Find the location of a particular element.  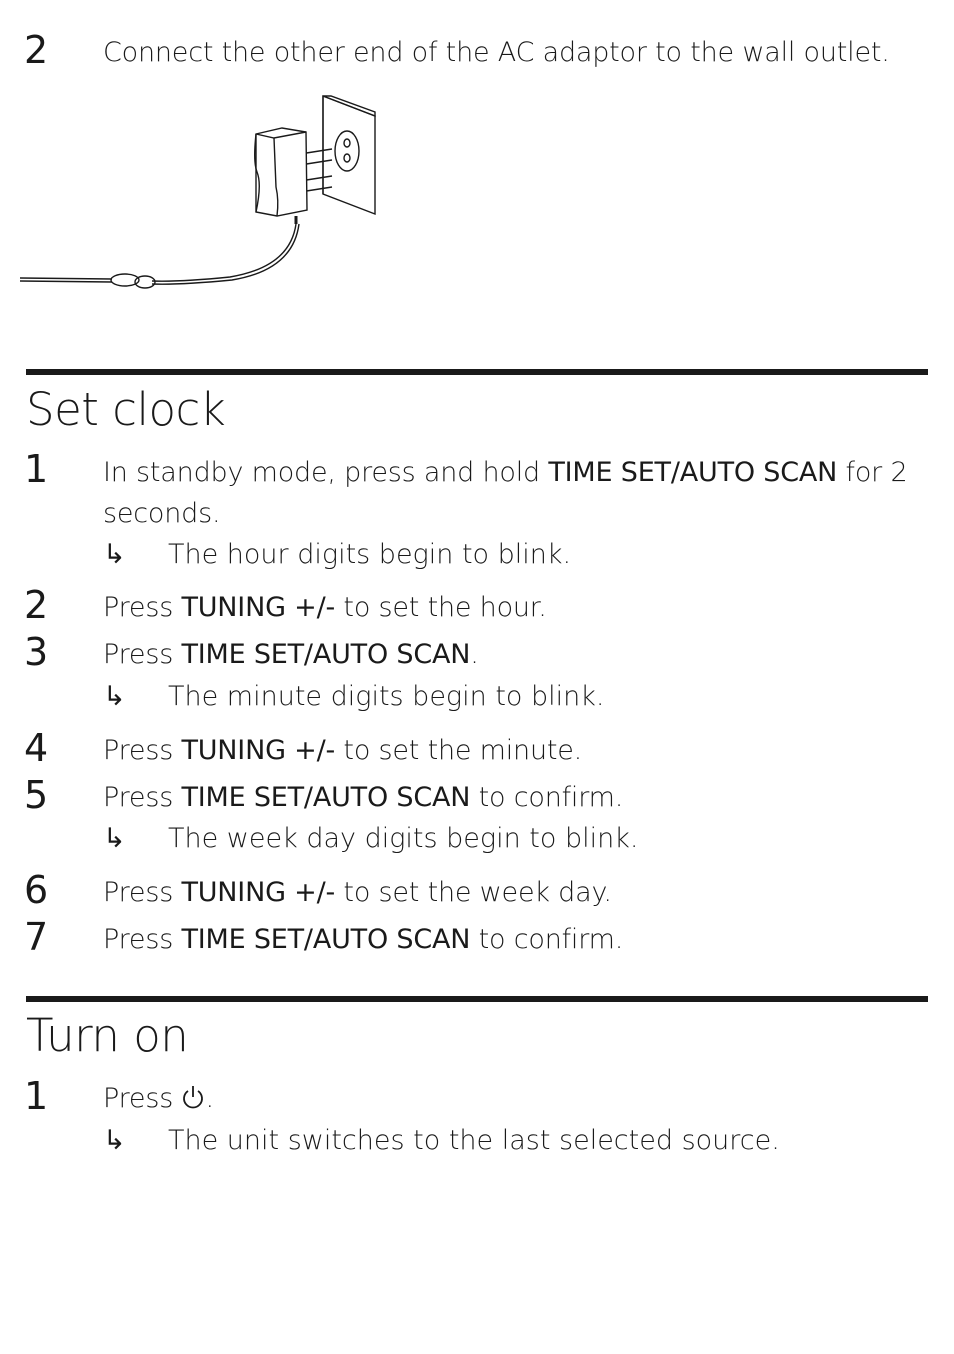

step-text: Press TUNING +/- to set the week day. is located at coordinates (508, 892).